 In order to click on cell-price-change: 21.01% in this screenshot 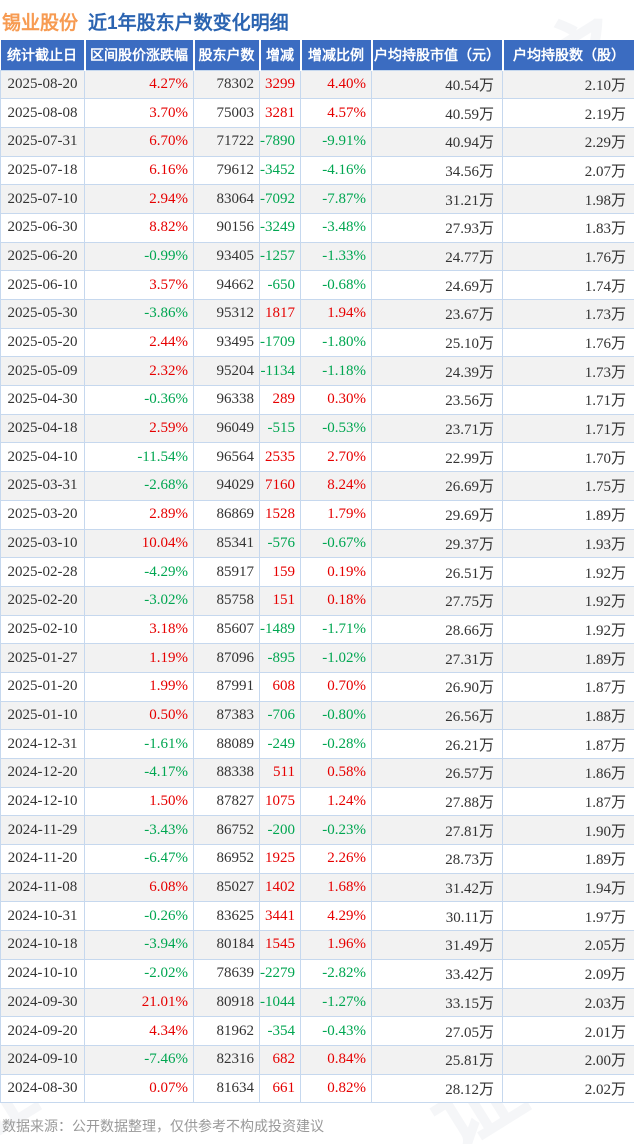, I will do `click(139, 1002)`.